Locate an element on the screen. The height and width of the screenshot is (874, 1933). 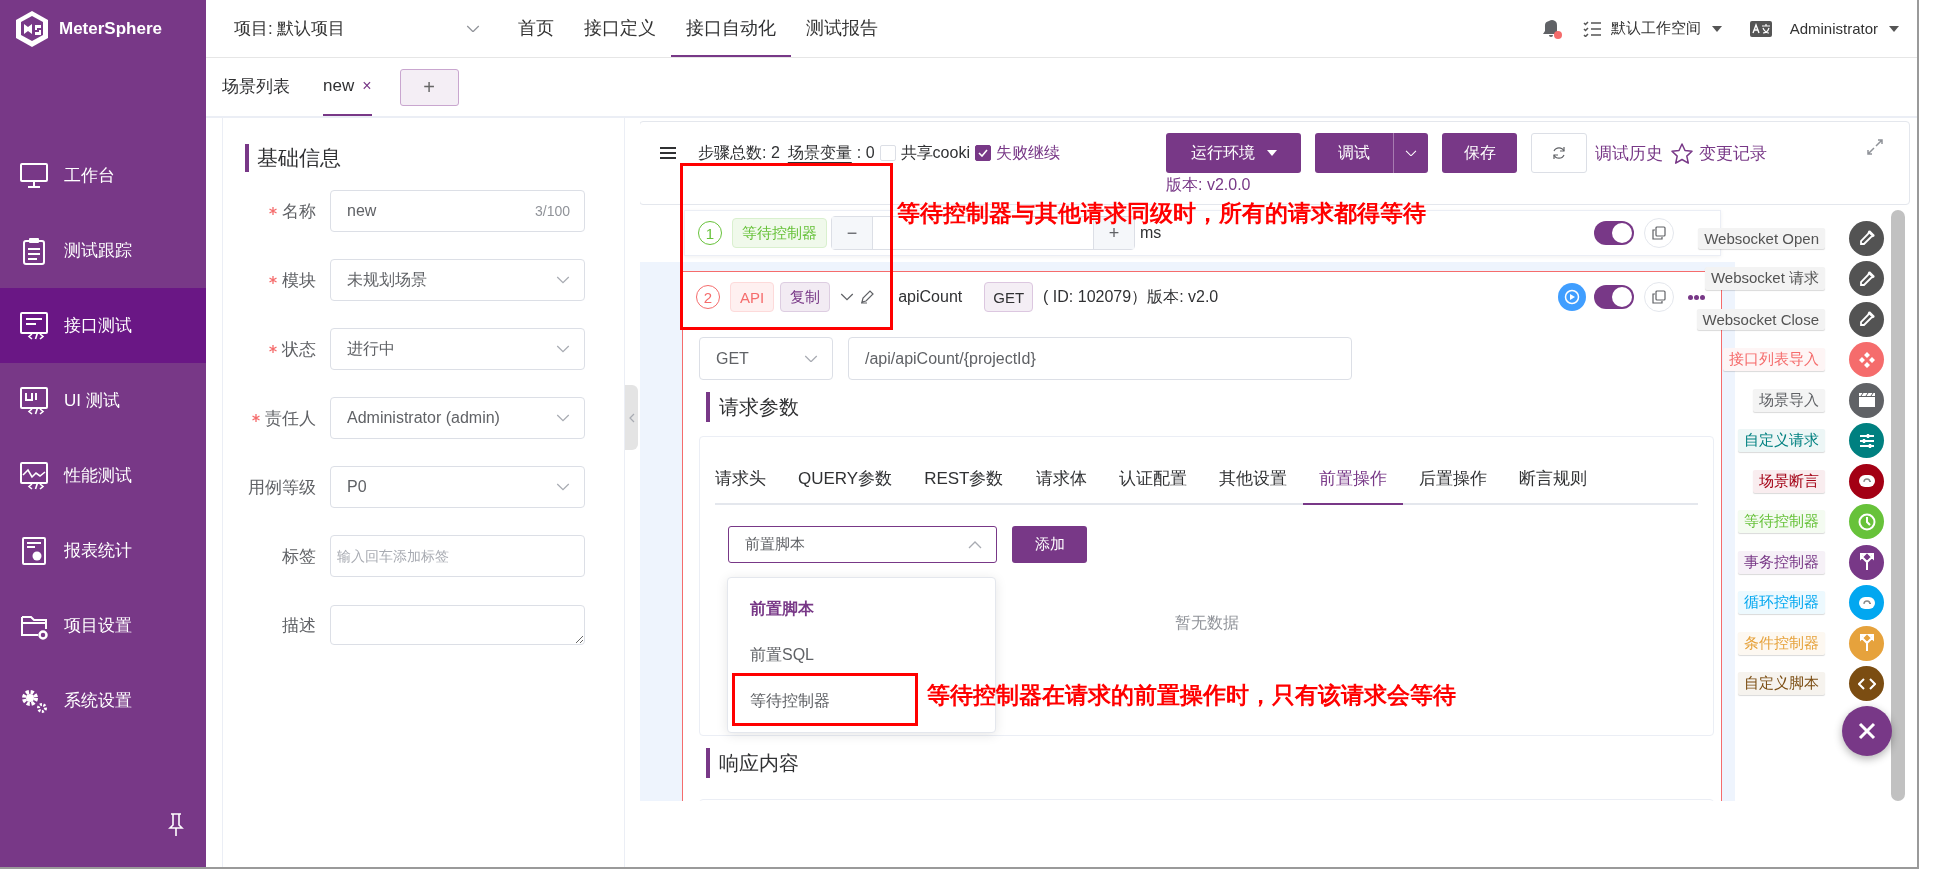
check-icon is located at coordinates (982, 153).